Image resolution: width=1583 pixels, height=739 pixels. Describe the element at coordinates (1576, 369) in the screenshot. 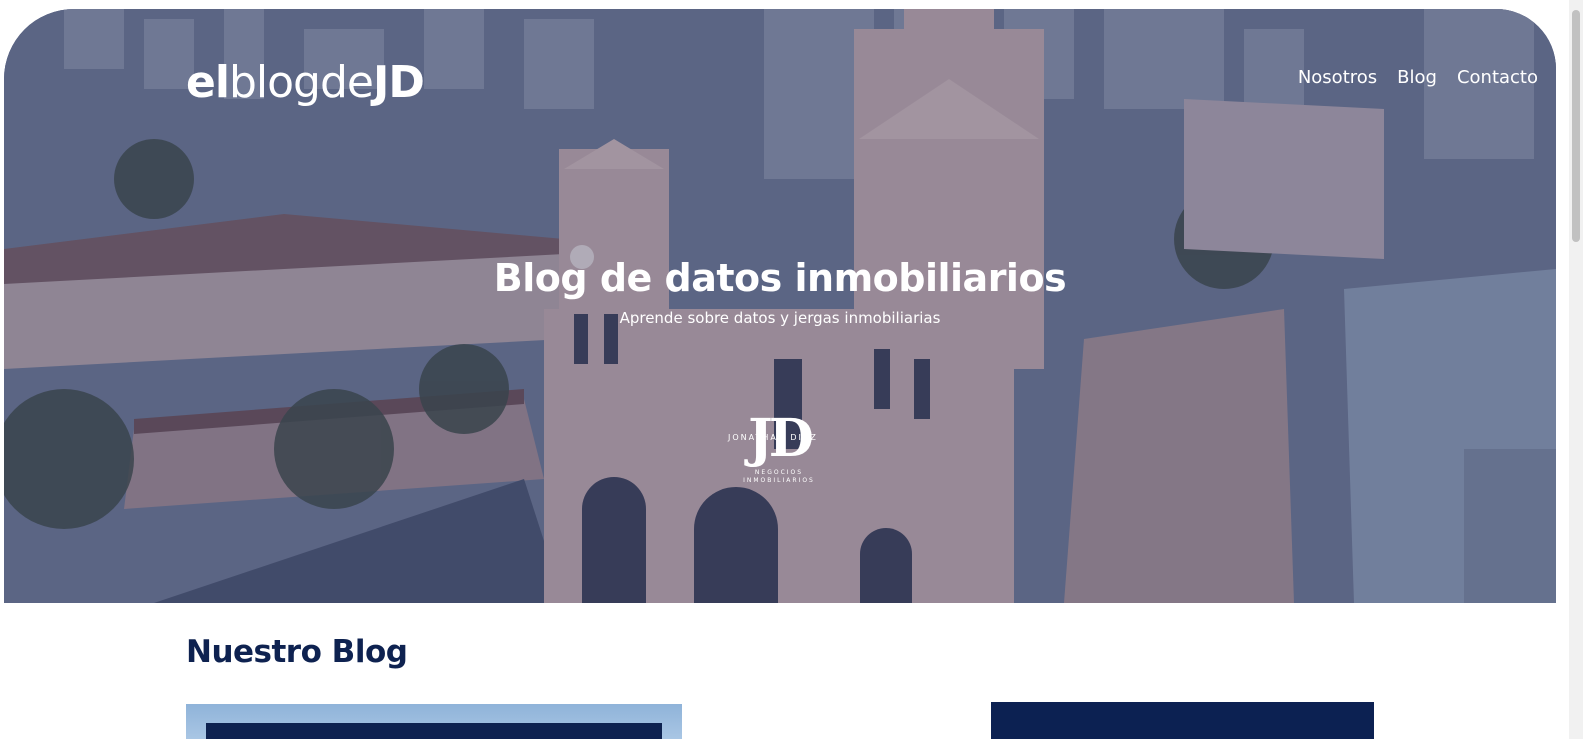

I see `page-scrollbar` at that location.